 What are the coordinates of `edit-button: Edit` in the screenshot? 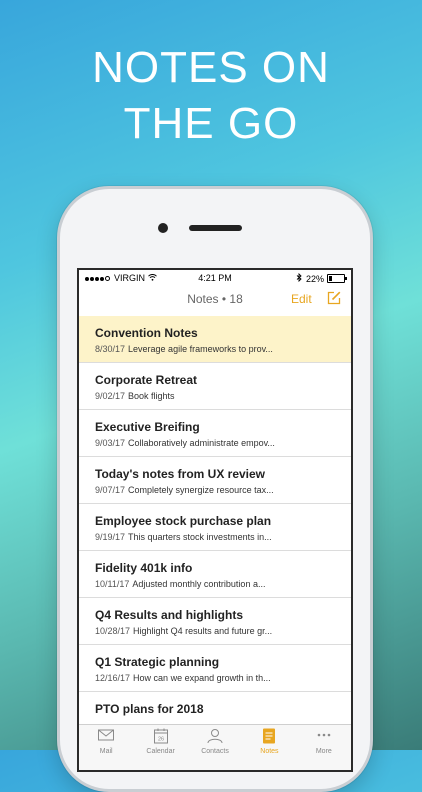 It's located at (301, 299).